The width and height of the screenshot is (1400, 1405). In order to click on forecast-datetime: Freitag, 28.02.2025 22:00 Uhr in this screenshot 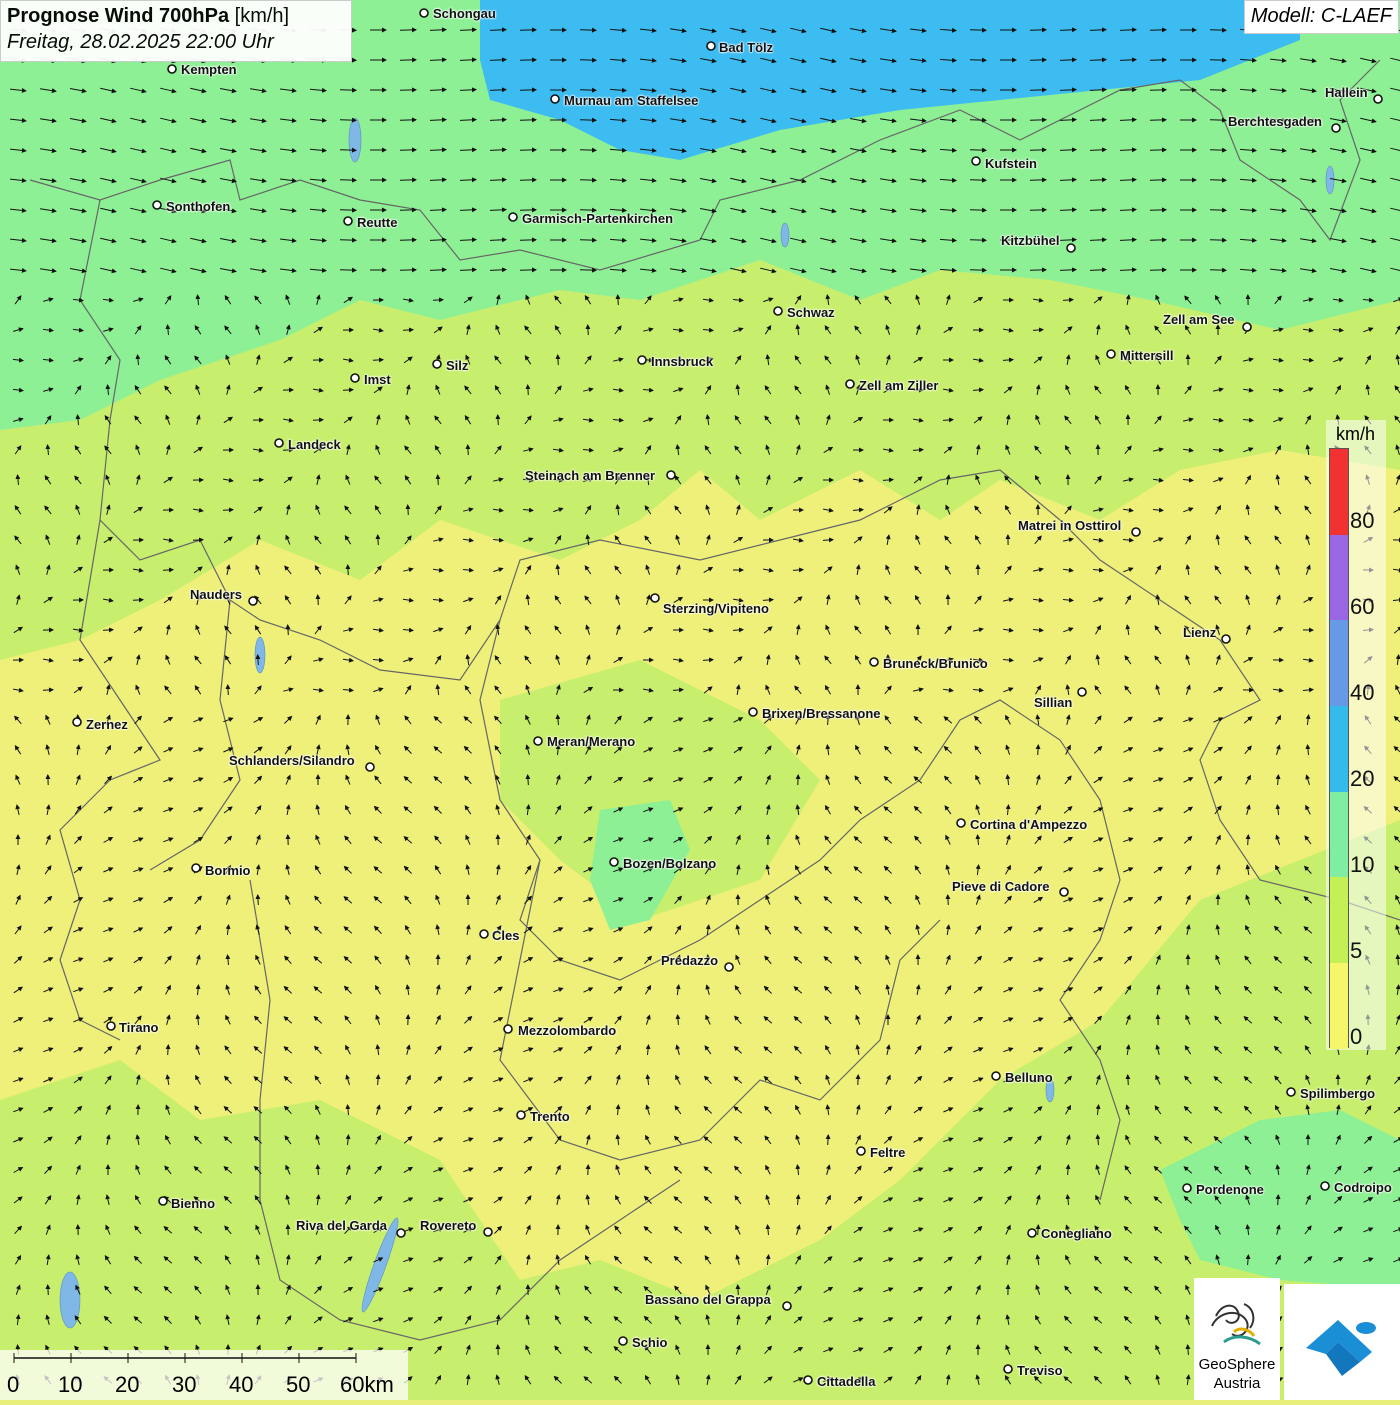, I will do `click(176, 42)`.